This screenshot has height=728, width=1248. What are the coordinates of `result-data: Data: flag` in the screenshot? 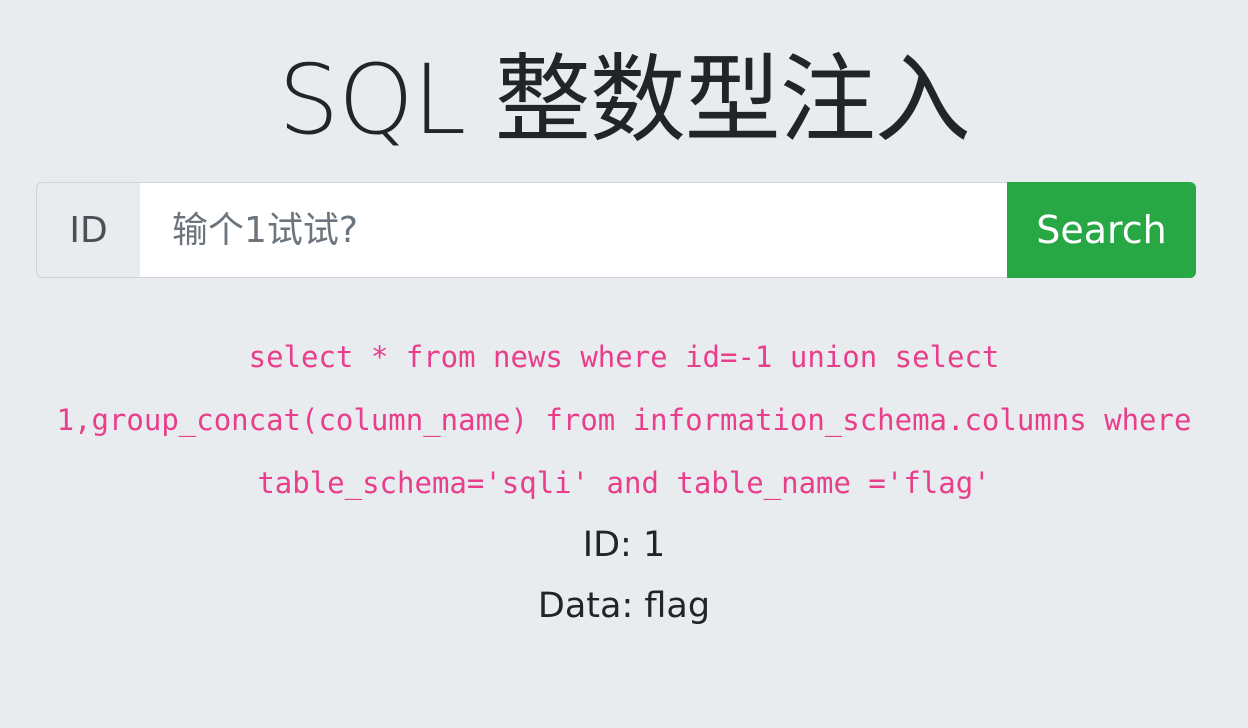 It's located at (624, 606).